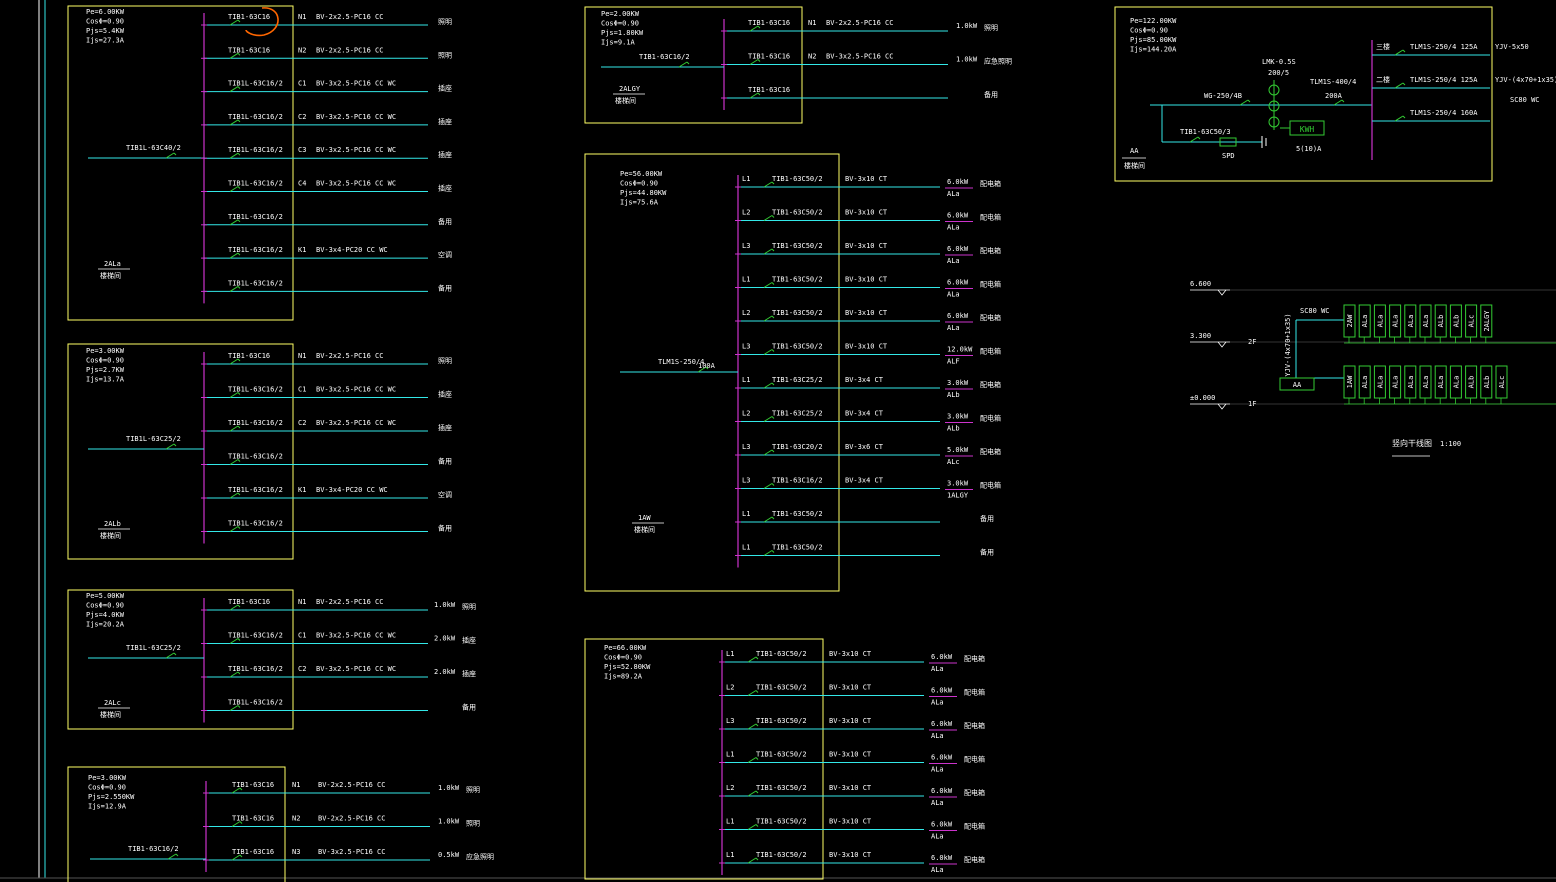 The width and height of the screenshot is (1556, 882). I want to click on ct-ratio-label: 200/5, so click(1278, 73).